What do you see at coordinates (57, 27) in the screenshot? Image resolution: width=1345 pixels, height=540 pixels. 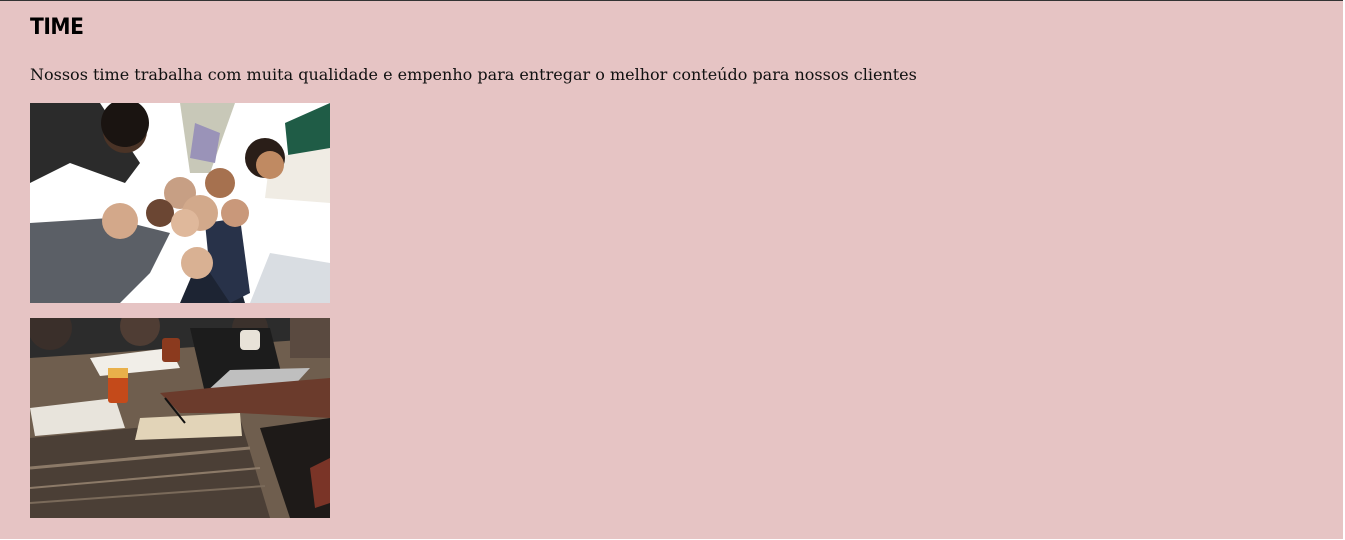 I see `section-title: TIME` at bounding box center [57, 27].